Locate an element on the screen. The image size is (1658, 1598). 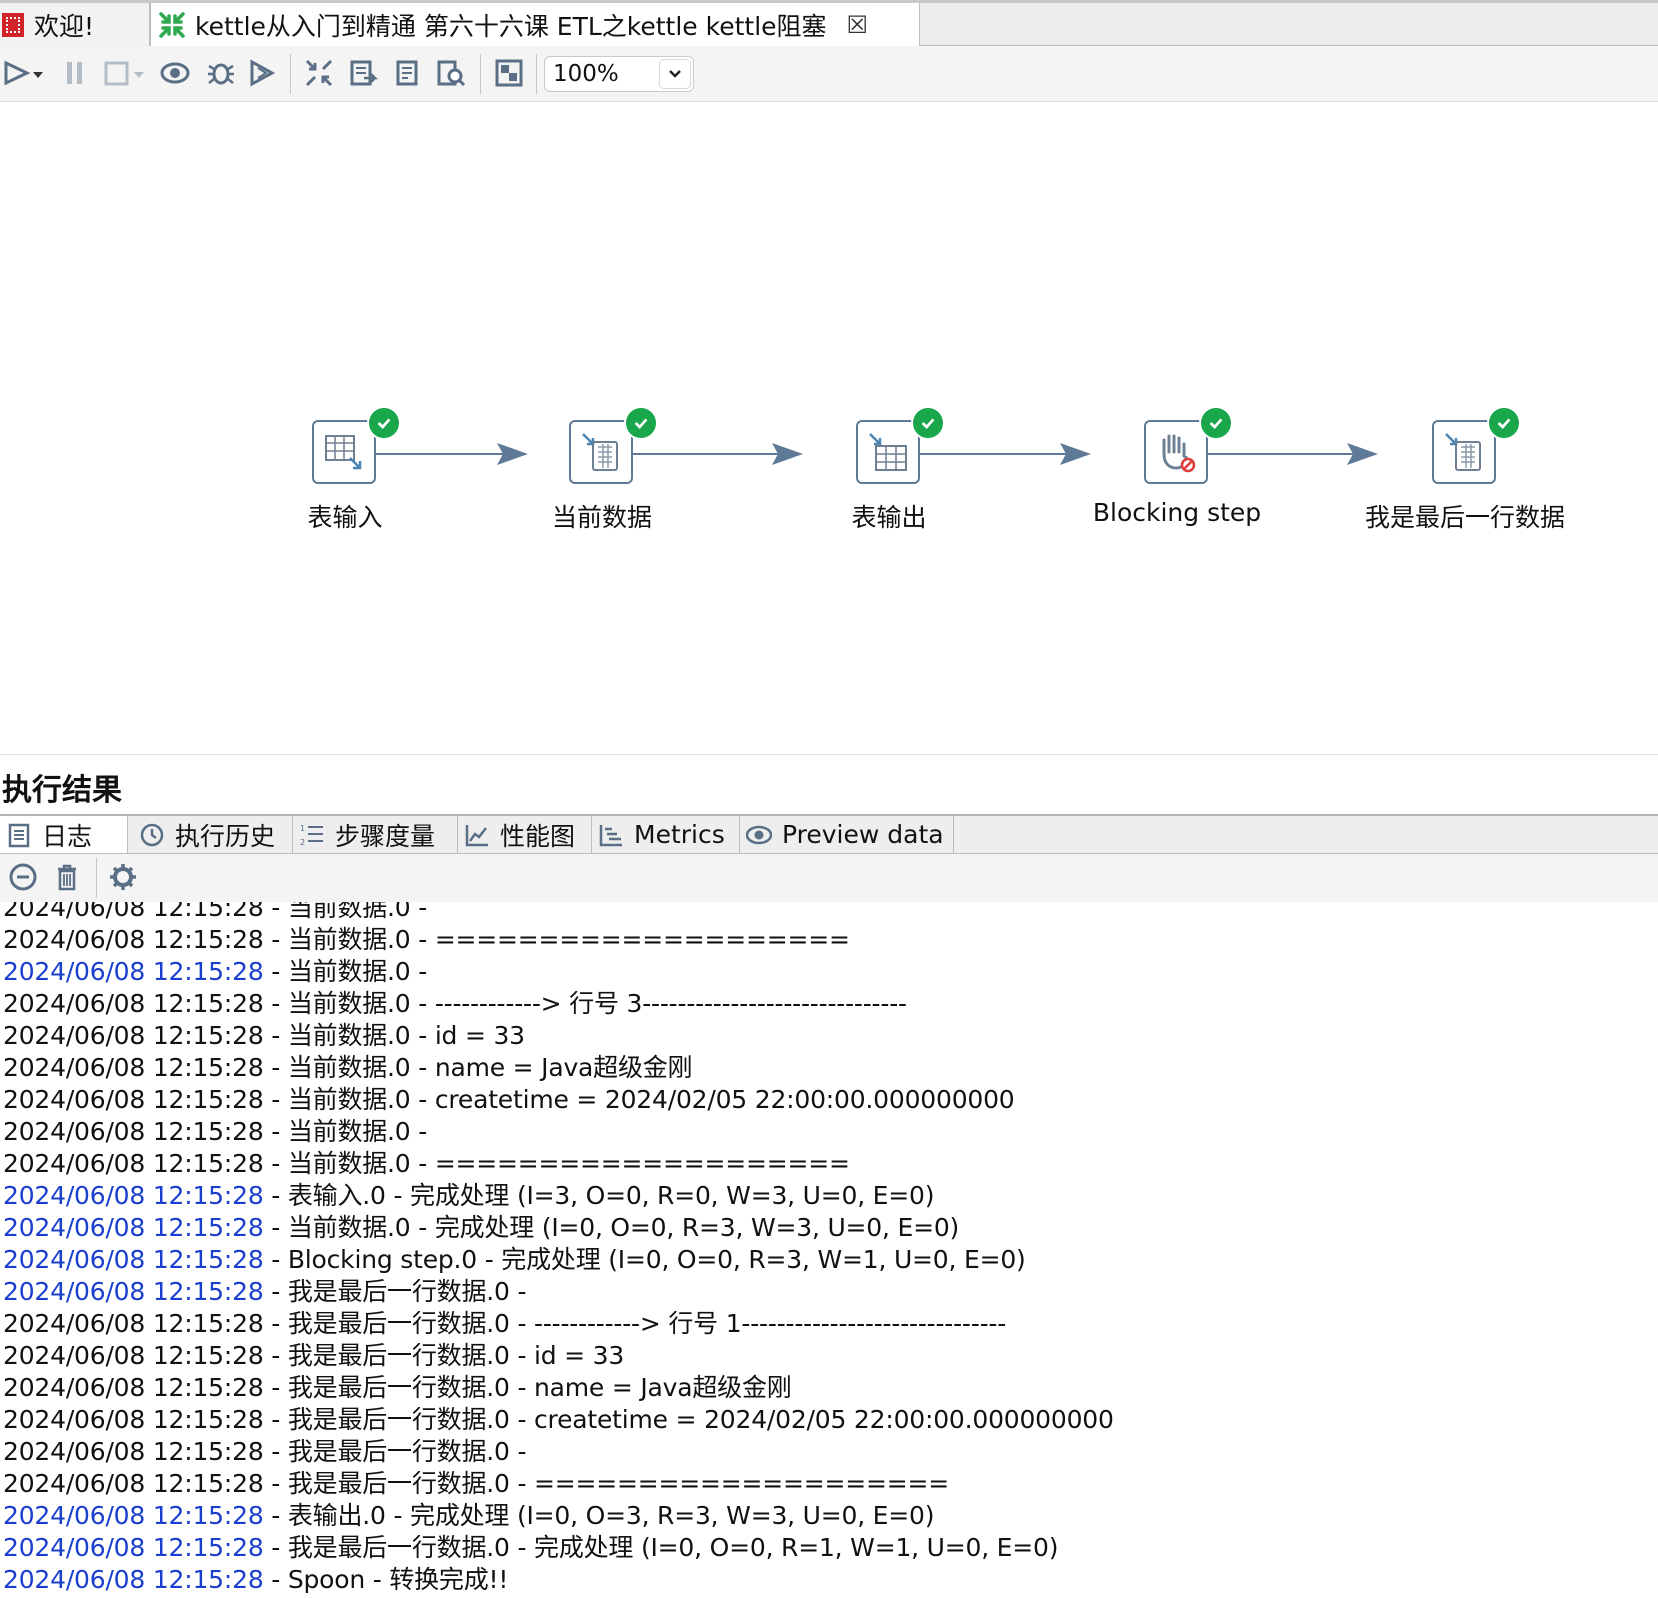
welcome-logo-icon is located at coordinates (13, 24).